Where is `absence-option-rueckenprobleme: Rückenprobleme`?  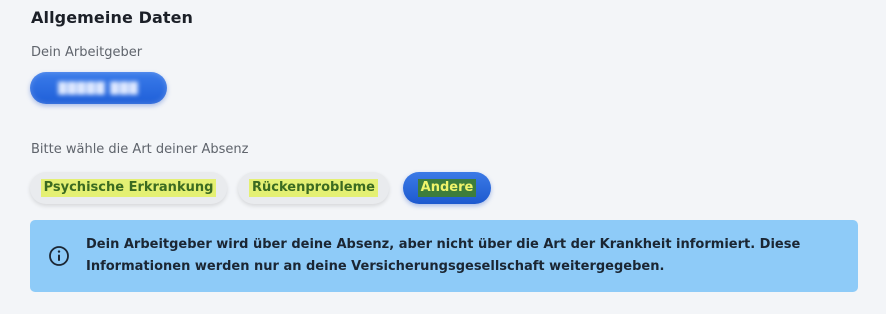 absence-option-rueckenprobleme: Rückenprobleme is located at coordinates (313, 188).